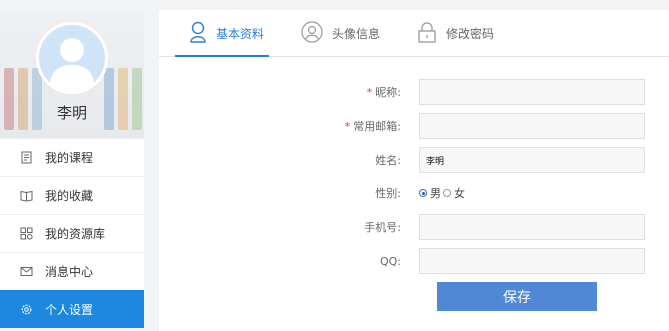 The image size is (669, 331). I want to click on gender-female-label: 女, so click(459, 193).